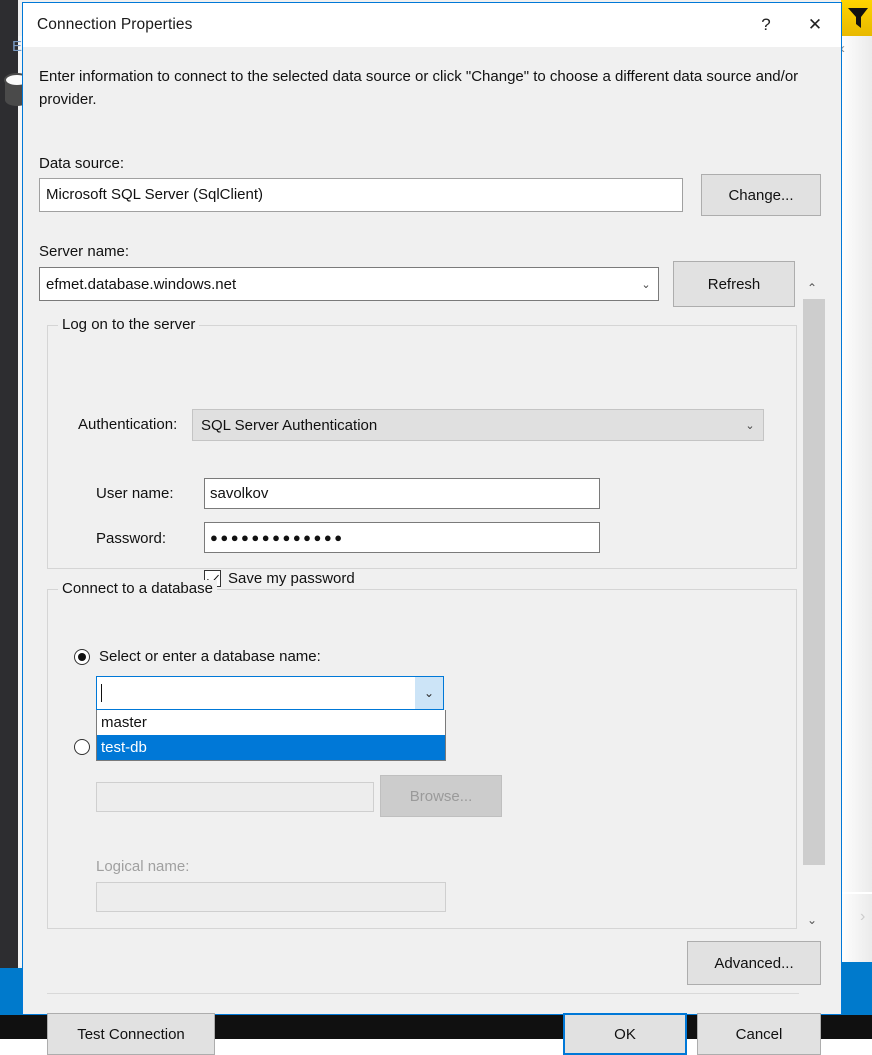  What do you see at coordinates (402, 493) in the screenshot?
I see `user-name-input: savolkov` at bounding box center [402, 493].